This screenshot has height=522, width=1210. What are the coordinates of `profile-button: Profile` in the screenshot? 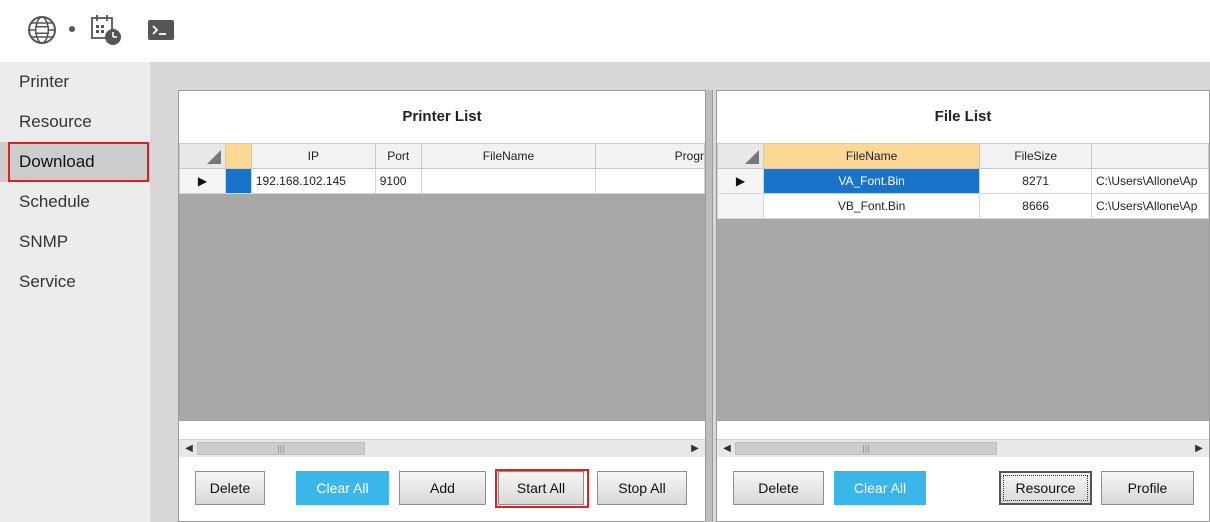 It's located at (1147, 488).